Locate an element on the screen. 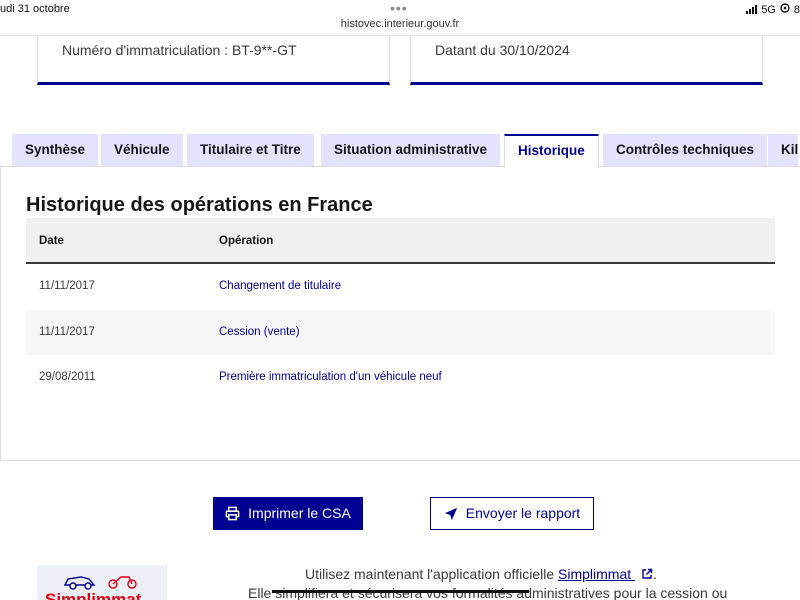 The height and width of the screenshot is (600, 800). battery-level: 8 is located at coordinates (796, 9).